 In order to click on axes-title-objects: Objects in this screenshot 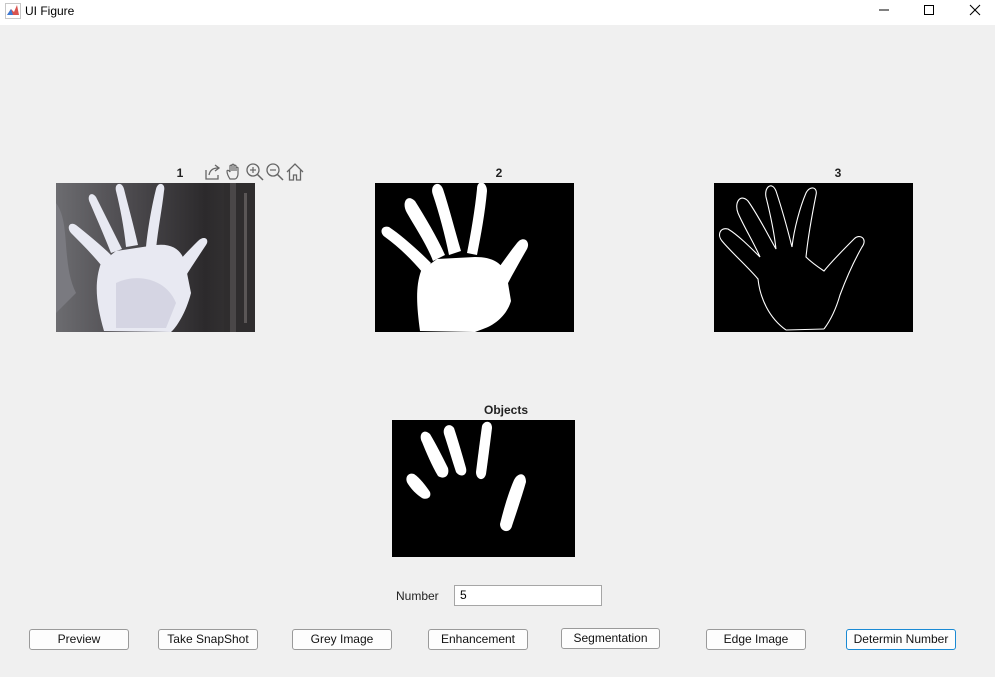, I will do `click(506, 410)`.